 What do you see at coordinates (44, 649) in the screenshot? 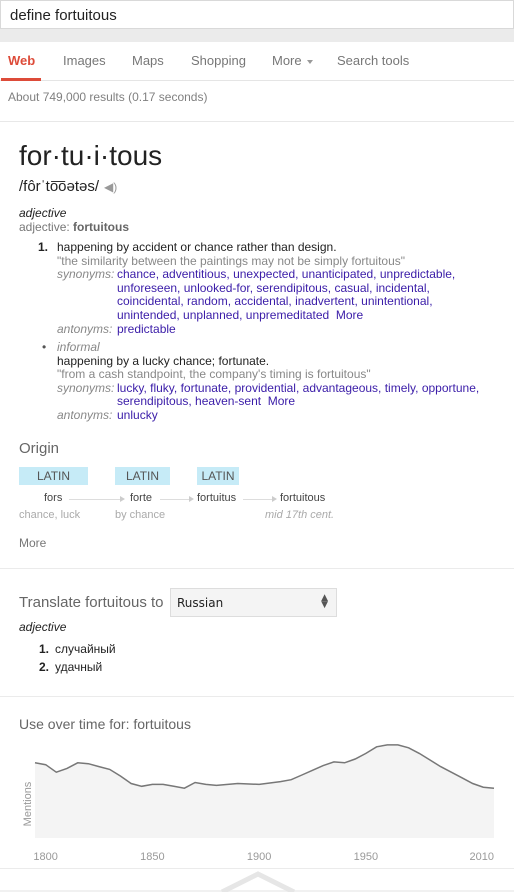
I see `translation-number: 1.` at bounding box center [44, 649].